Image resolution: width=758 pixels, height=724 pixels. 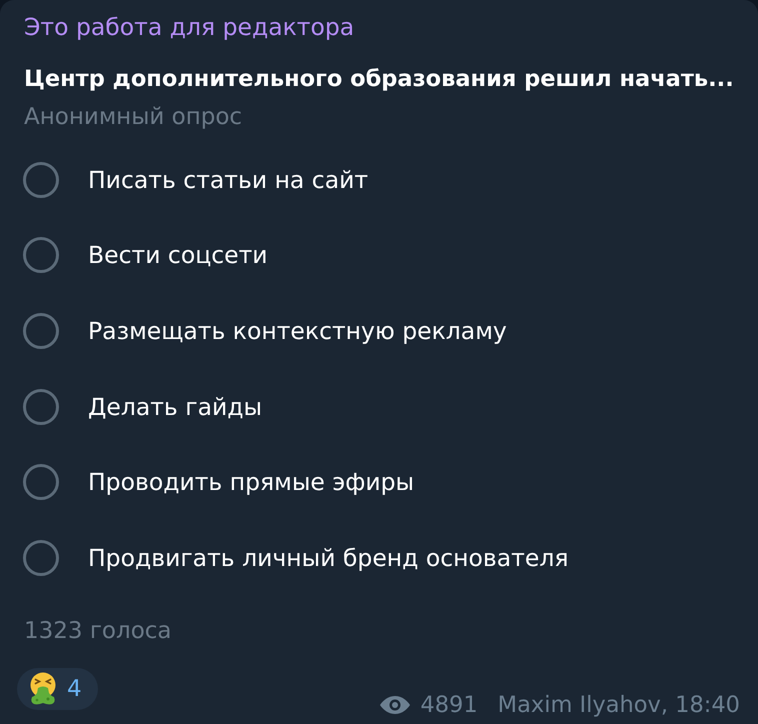 I want to click on reaction-button: 4, so click(x=57, y=689).